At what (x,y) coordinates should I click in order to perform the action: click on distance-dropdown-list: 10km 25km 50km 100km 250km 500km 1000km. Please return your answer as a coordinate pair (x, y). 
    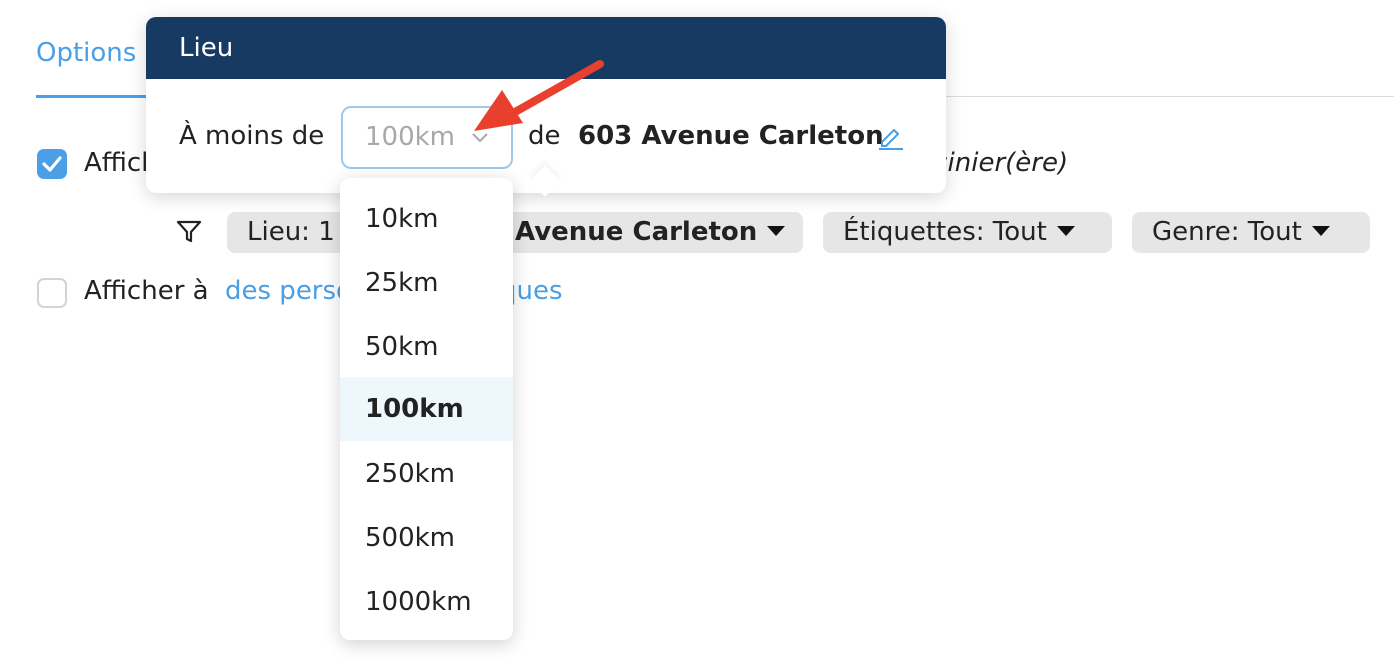
    Looking at the image, I should click on (426, 409).